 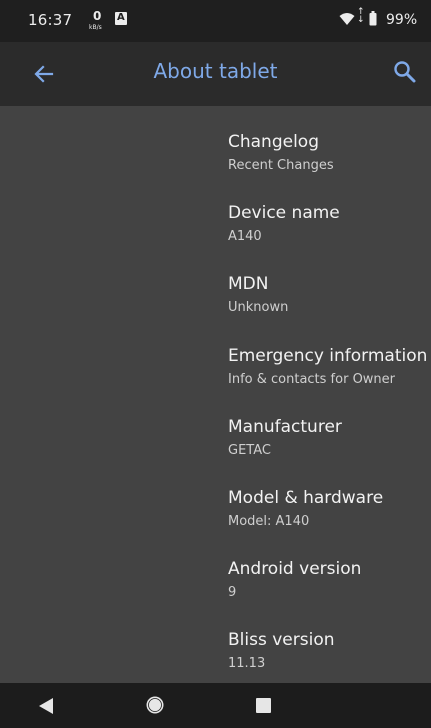 What do you see at coordinates (312, 379) in the screenshot?
I see `item-summary: Info & contacts for Owner` at bounding box center [312, 379].